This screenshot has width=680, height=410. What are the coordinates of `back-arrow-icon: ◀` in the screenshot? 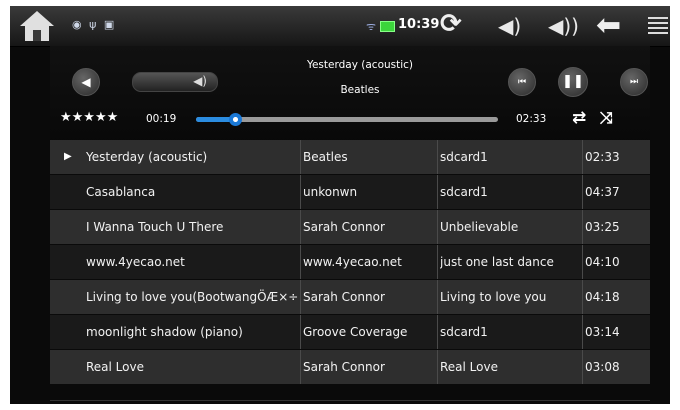 It's located at (86, 82).